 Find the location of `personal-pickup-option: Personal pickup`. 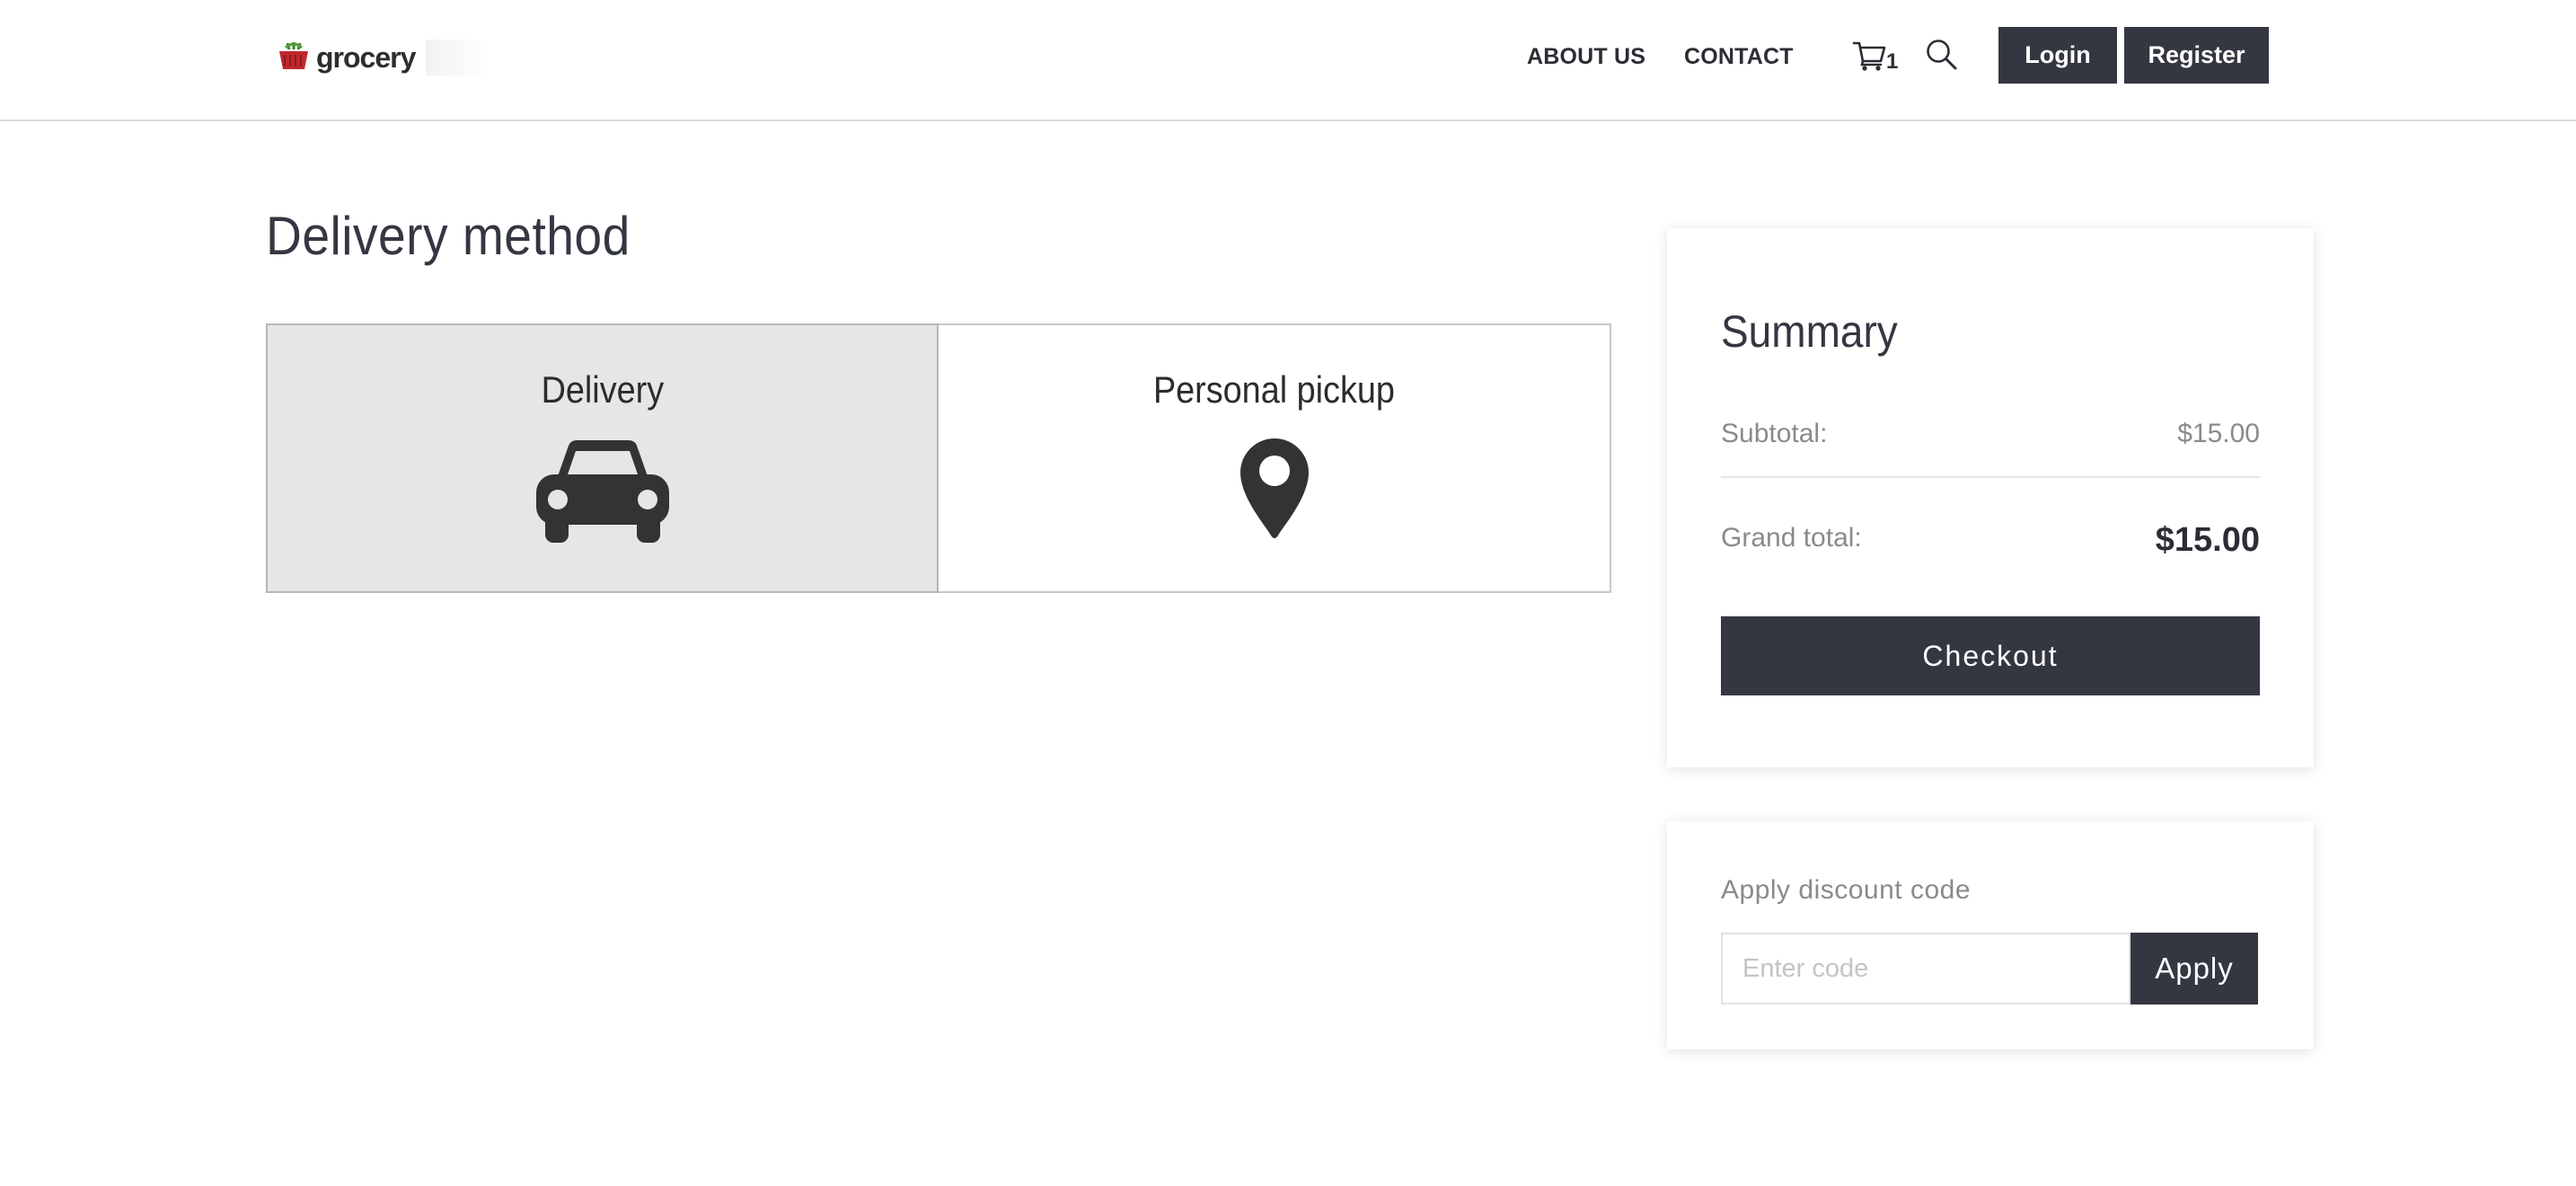

personal-pickup-option: Personal pickup is located at coordinates (1275, 458).